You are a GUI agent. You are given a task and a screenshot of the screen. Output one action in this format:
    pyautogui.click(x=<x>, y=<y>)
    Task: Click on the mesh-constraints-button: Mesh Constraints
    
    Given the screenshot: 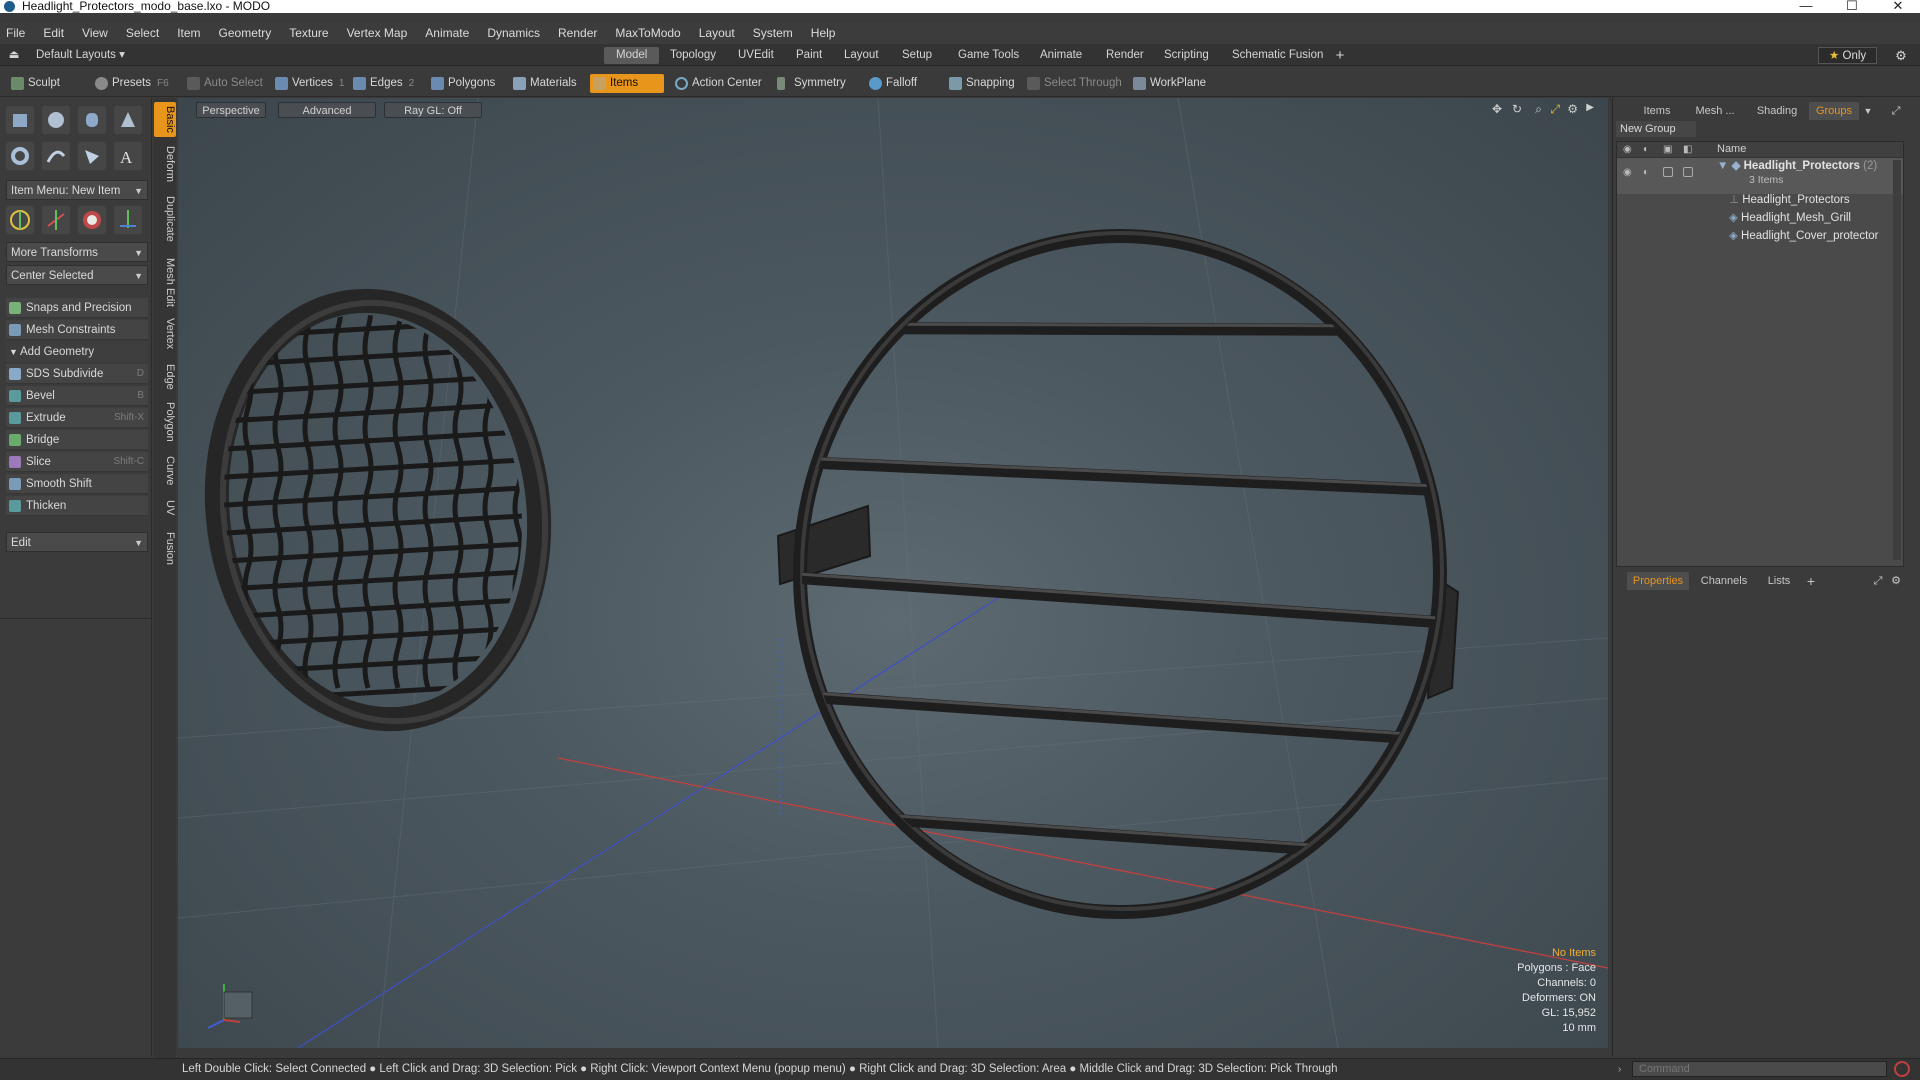 What is the action you would take?
    pyautogui.click(x=77, y=330)
    